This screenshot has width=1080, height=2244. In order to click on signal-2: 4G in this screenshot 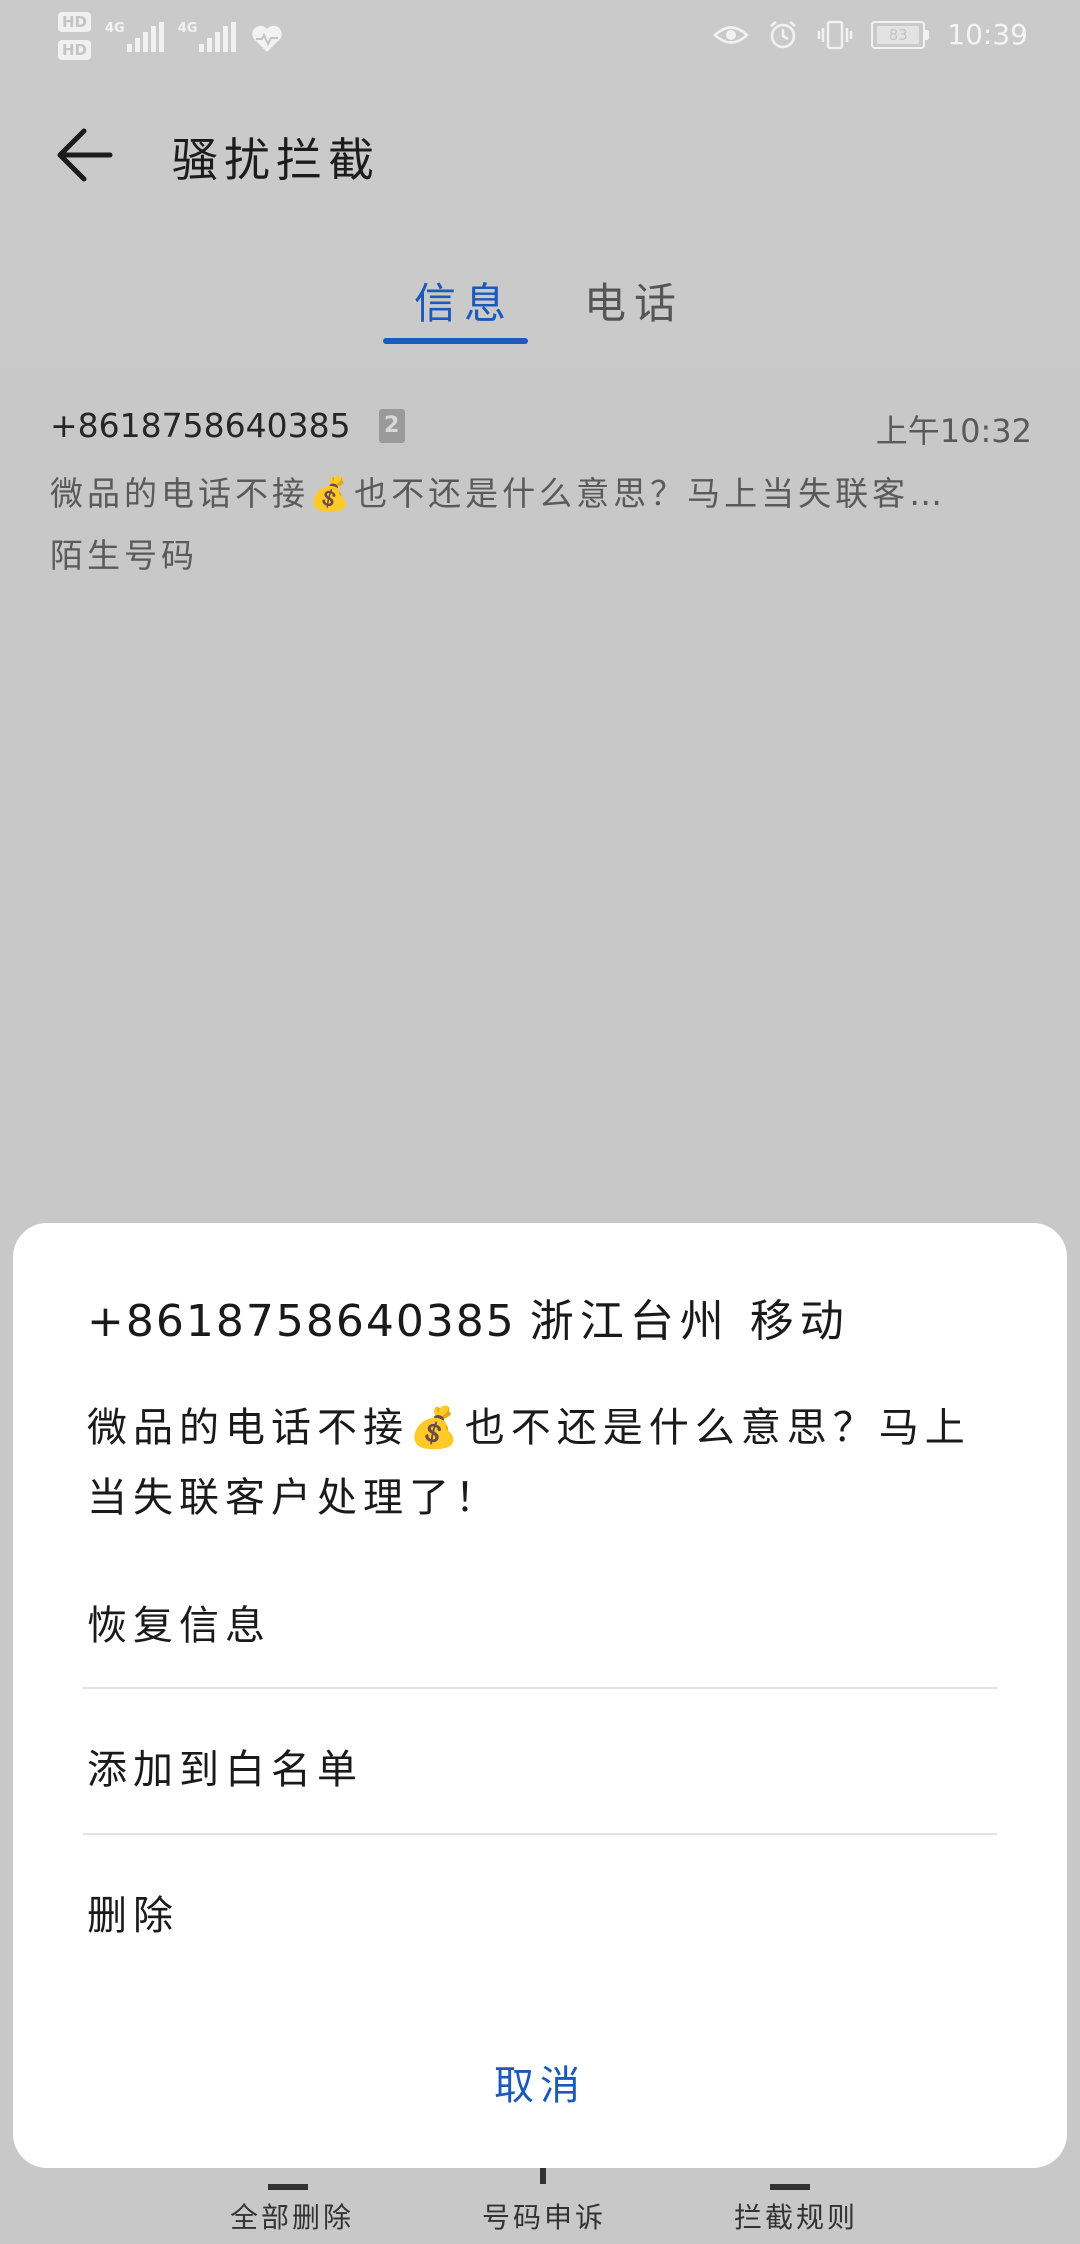, I will do `click(207, 37)`.